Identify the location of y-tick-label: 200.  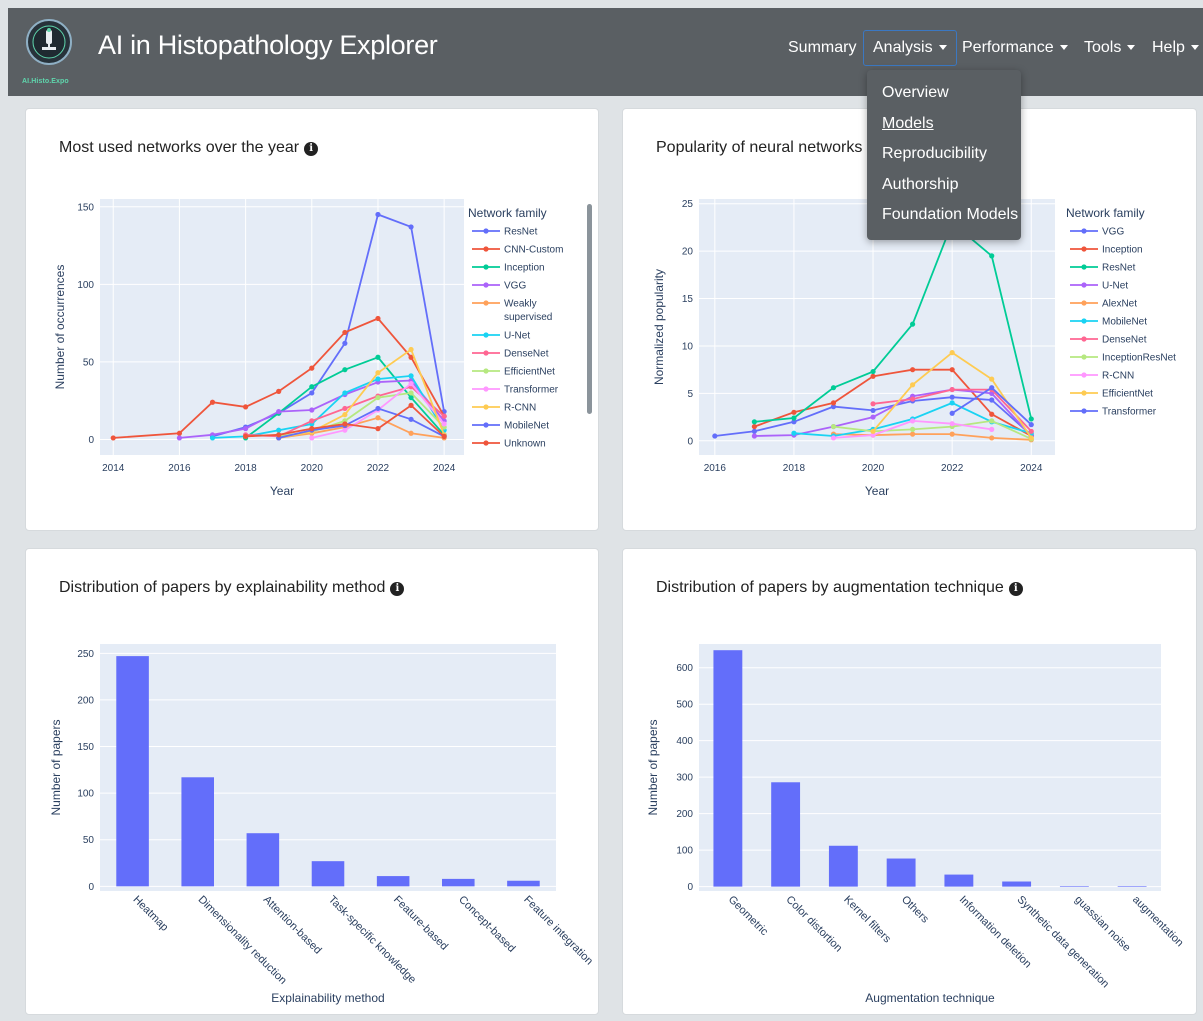
(85, 700).